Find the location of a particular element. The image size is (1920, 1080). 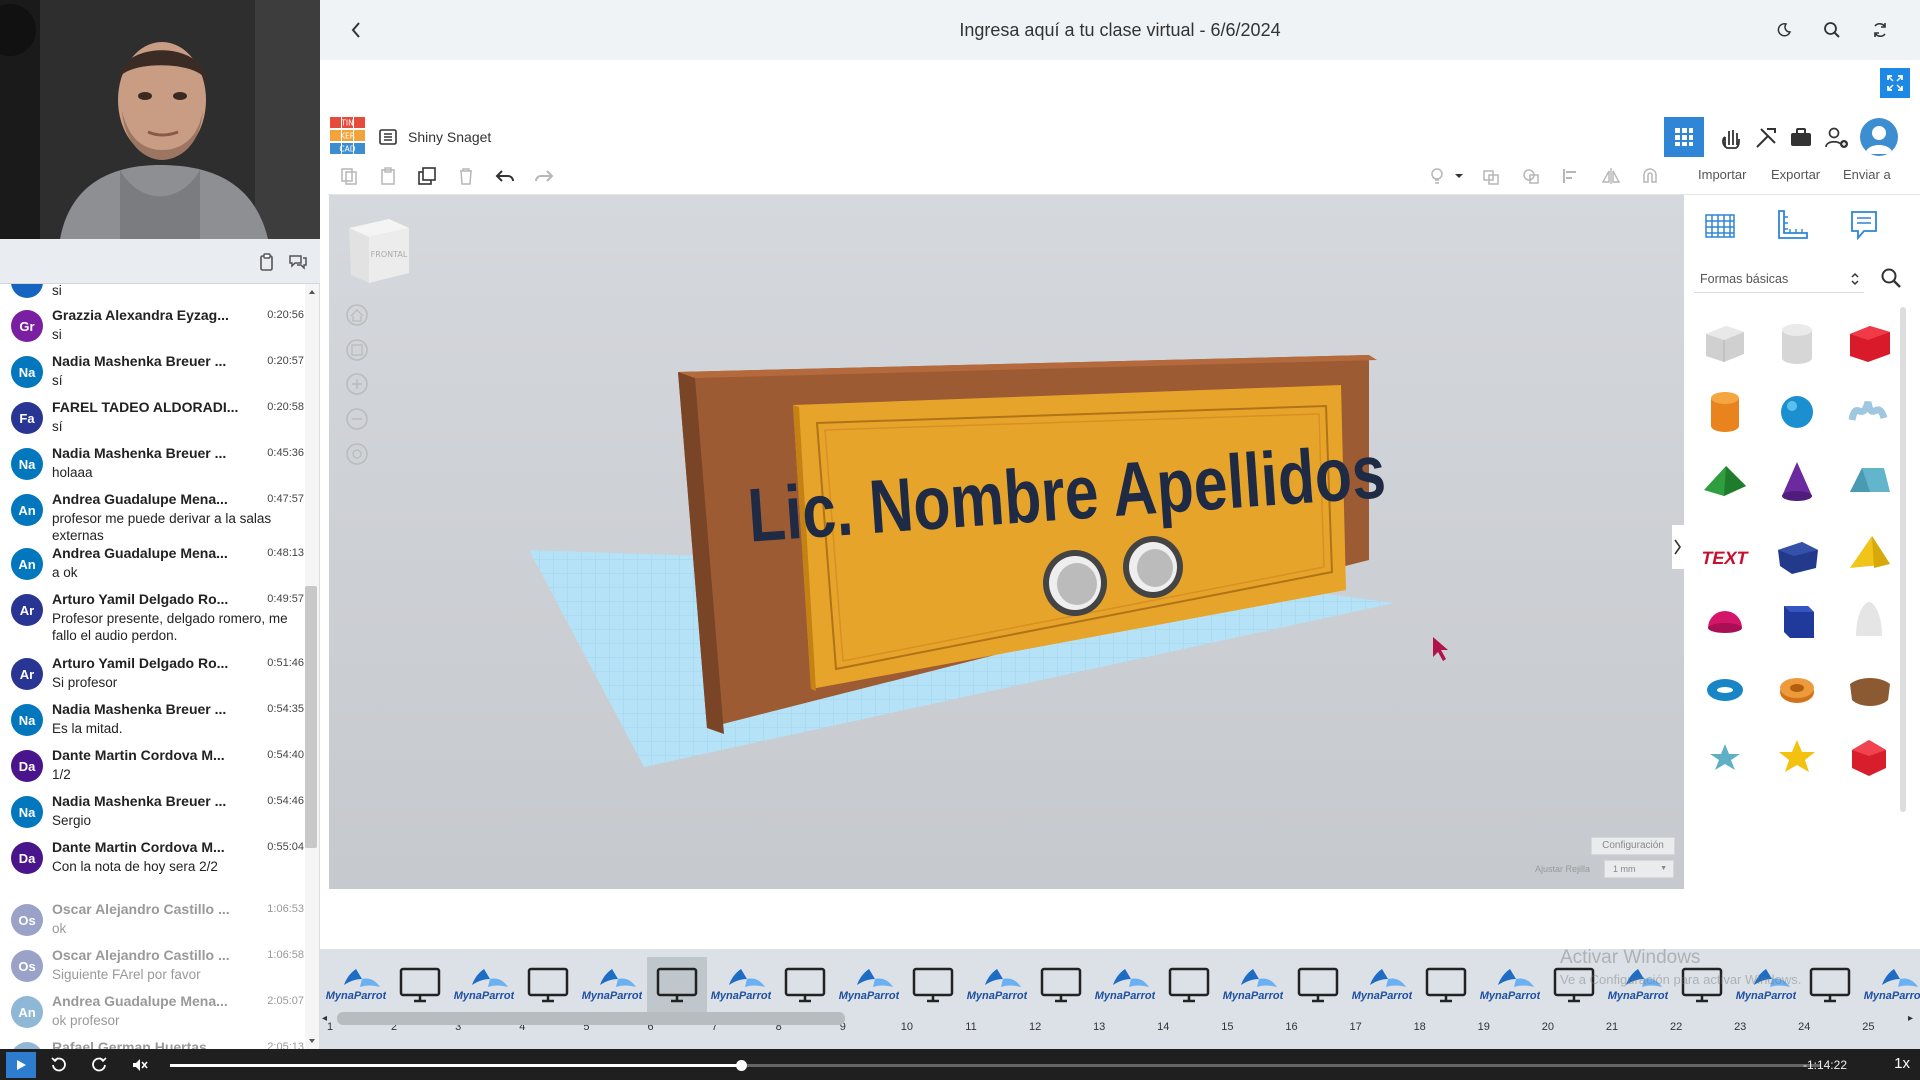

tinkercad-logo: TIN KER CAD is located at coordinates (348, 136).